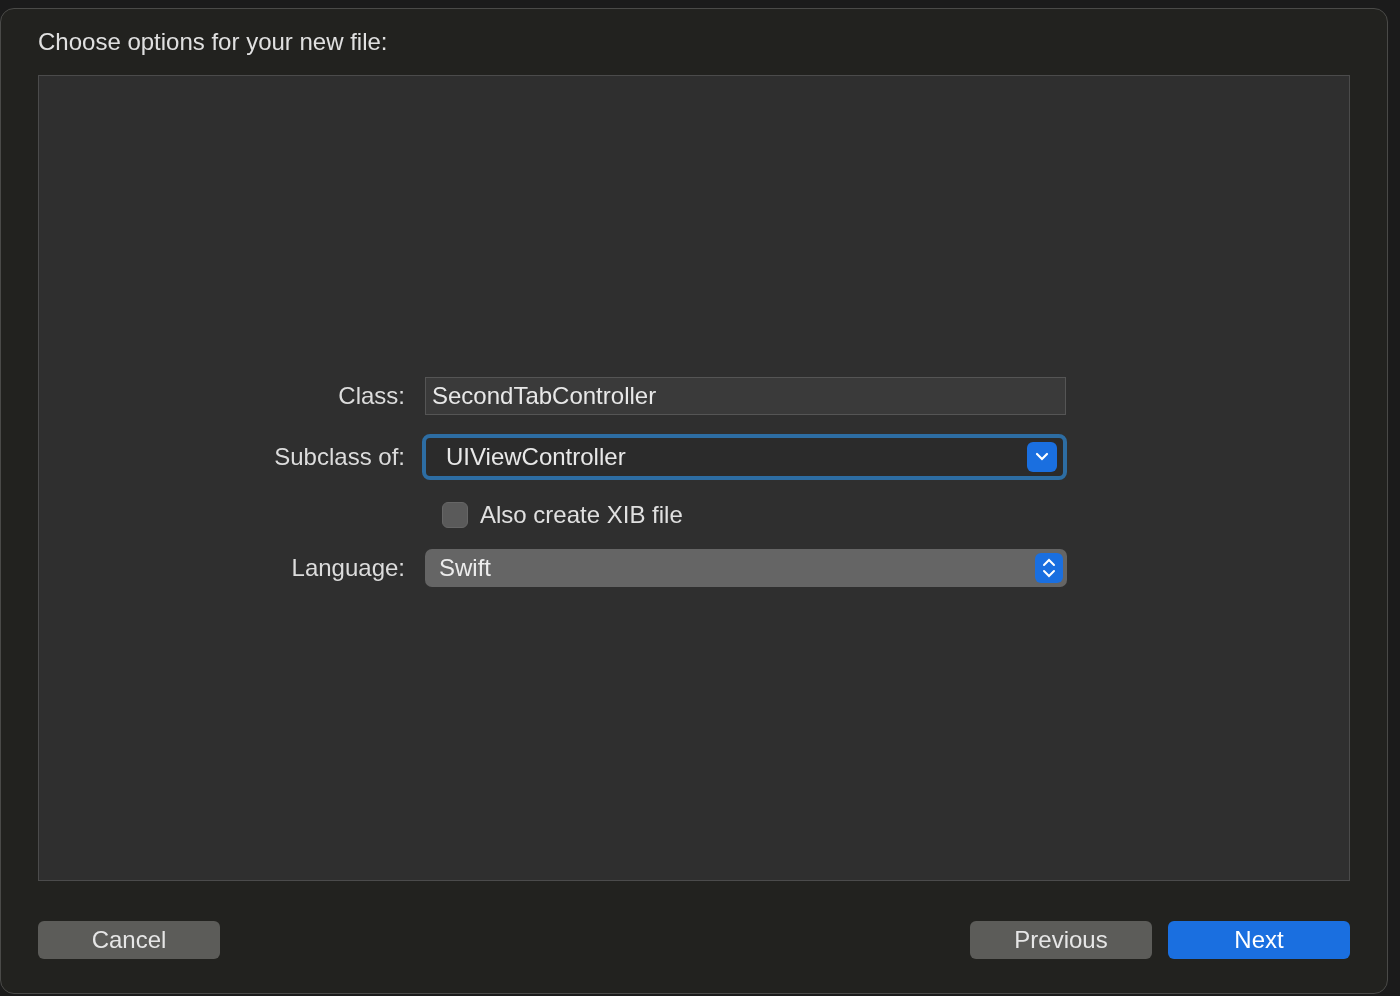 The width and height of the screenshot is (1400, 996). Describe the element at coordinates (465, 568) in the screenshot. I see `language-value: Swift` at that location.